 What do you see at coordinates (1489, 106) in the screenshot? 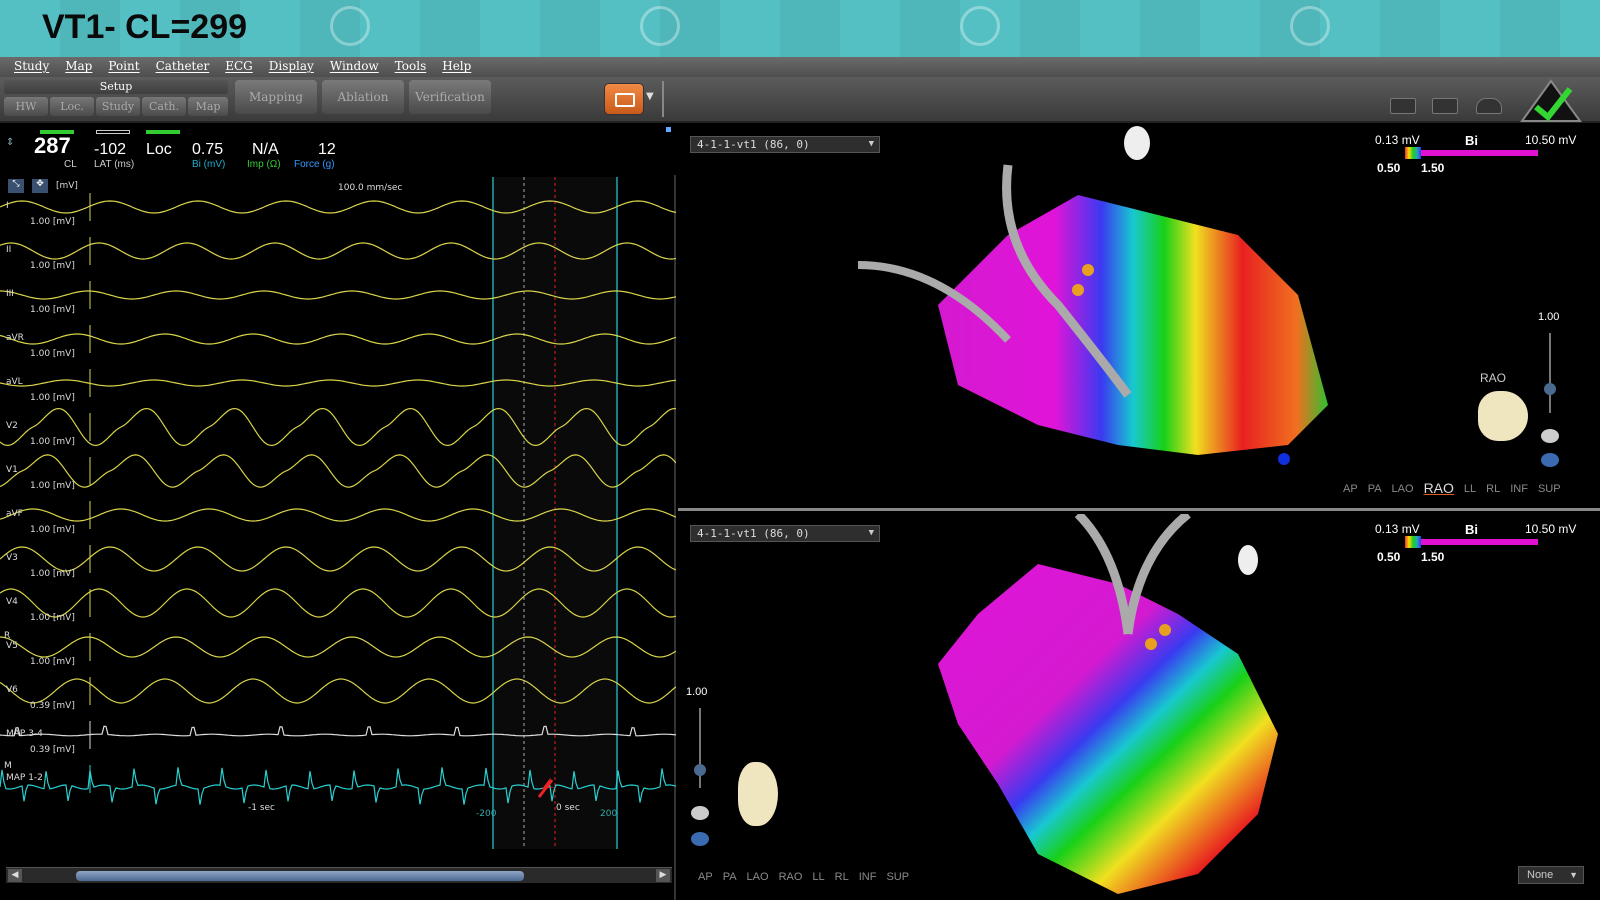
I see `heart-icon` at bounding box center [1489, 106].